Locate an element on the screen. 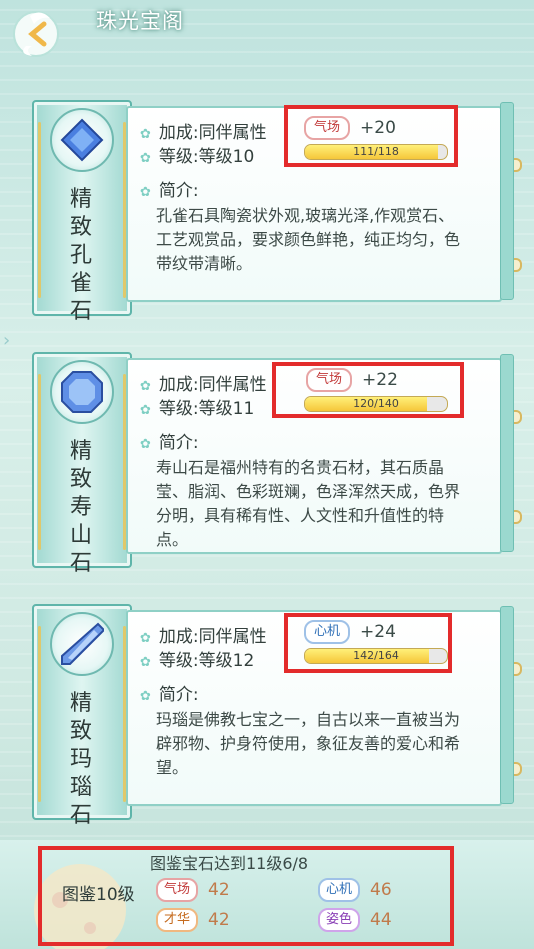 Image resolution: width=534 pixels, height=949 pixels. level-label: 等级:等级12 is located at coordinates (206, 661).